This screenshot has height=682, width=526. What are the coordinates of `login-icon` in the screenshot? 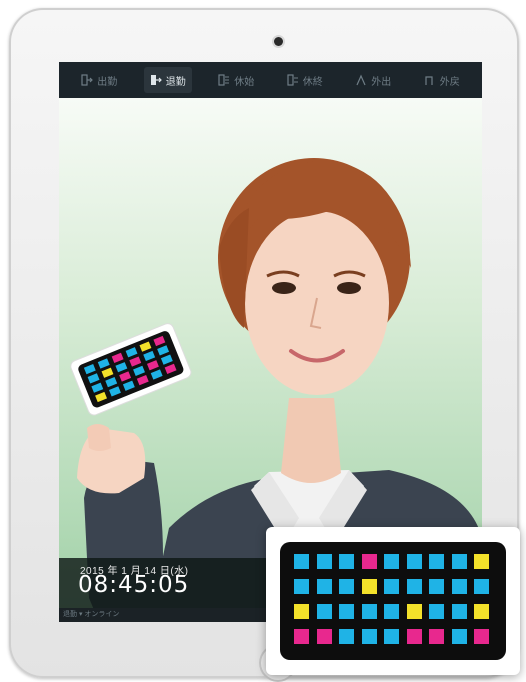 It's located at (87, 80).